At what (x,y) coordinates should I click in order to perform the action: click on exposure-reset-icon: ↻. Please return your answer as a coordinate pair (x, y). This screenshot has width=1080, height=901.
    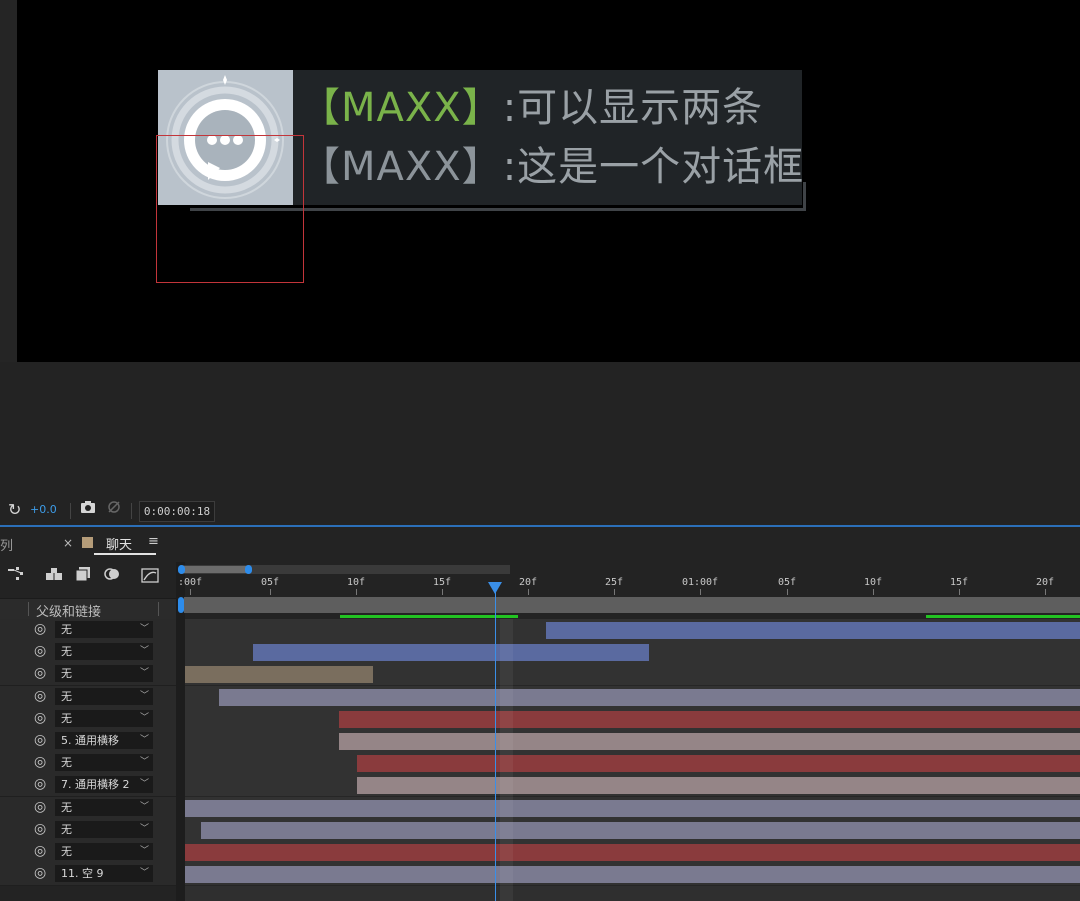
    Looking at the image, I should click on (14, 509).